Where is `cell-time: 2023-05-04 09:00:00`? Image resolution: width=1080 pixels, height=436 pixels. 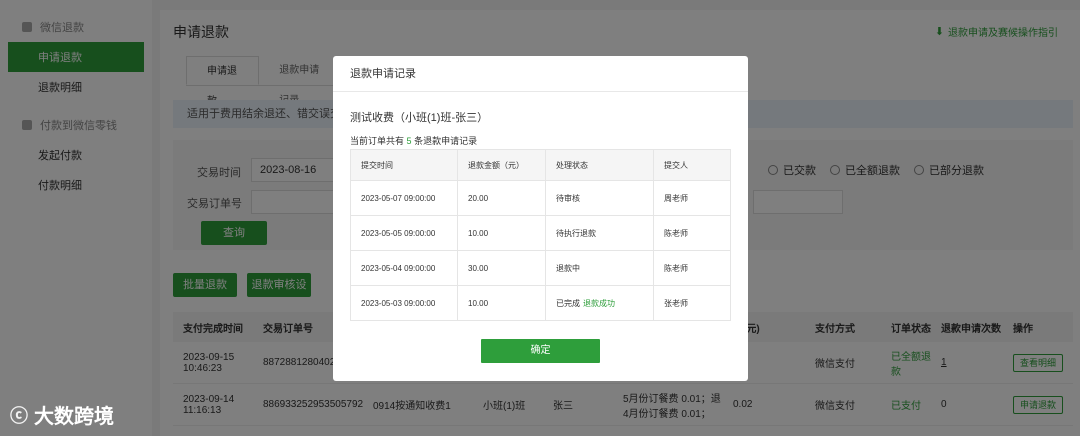
cell-time: 2023-05-04 09:00:00 is located at coordinates (404, 268).